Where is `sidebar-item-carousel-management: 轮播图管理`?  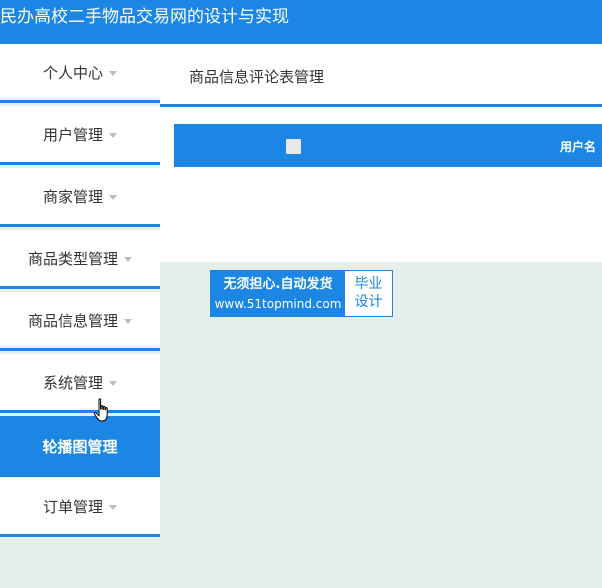 sidebar-item-carousel-management: 轮播图管理 is located at coordinates (80, 446).